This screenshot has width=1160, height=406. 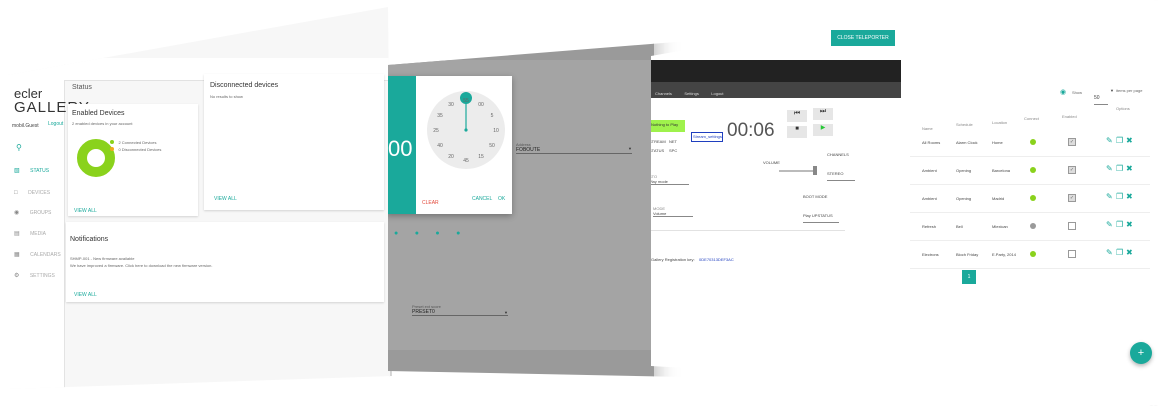 I want to click on channels-select: STEREO, so click(x=841, y=171).